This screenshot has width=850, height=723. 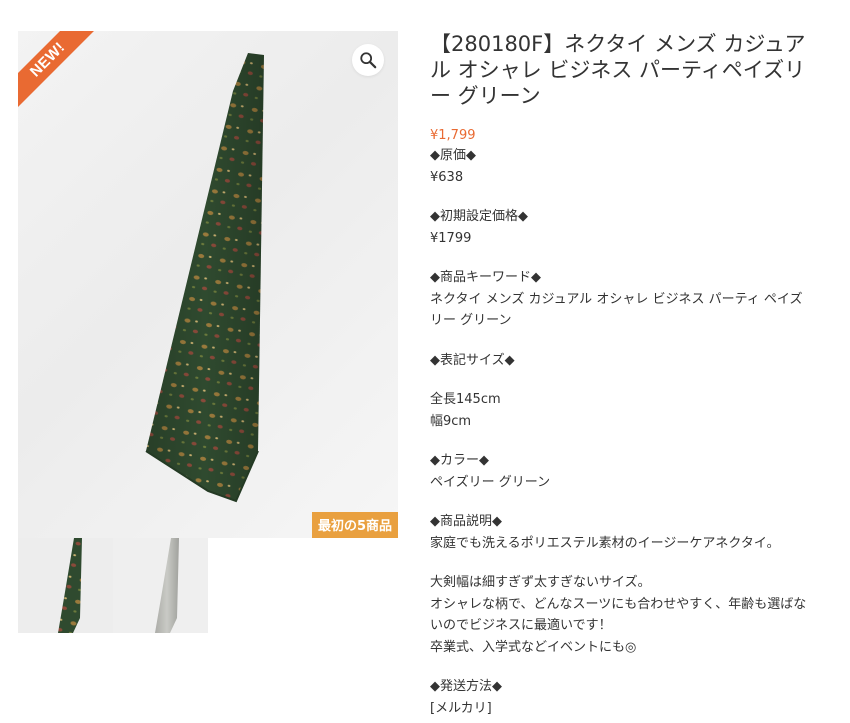 What do you see at coordinates (451, 421) in the screenshot?
I see `description-line: 幅9cm` at bounding box center [451, 421].